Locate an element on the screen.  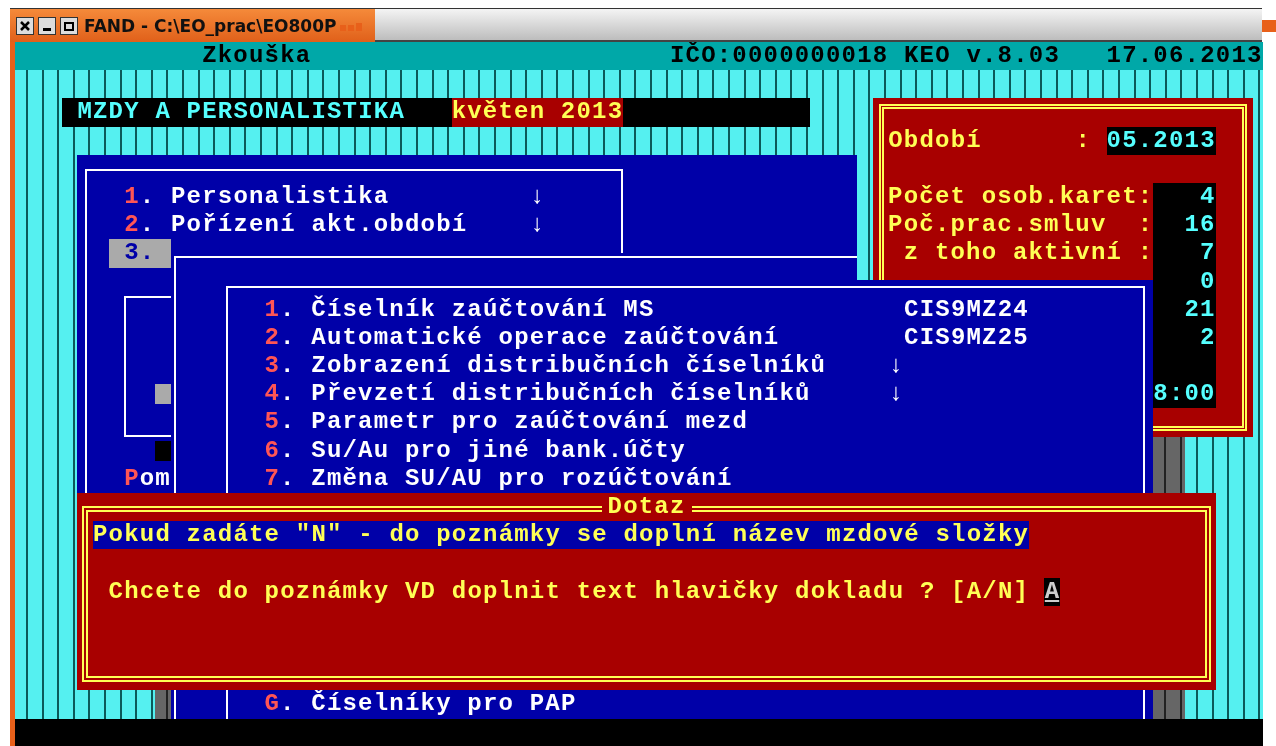
close-icon is located at coordinates (25, 25).